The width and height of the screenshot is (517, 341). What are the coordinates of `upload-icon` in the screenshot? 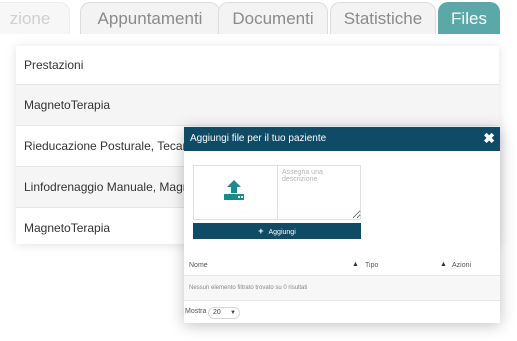 It's located at (234, 193).